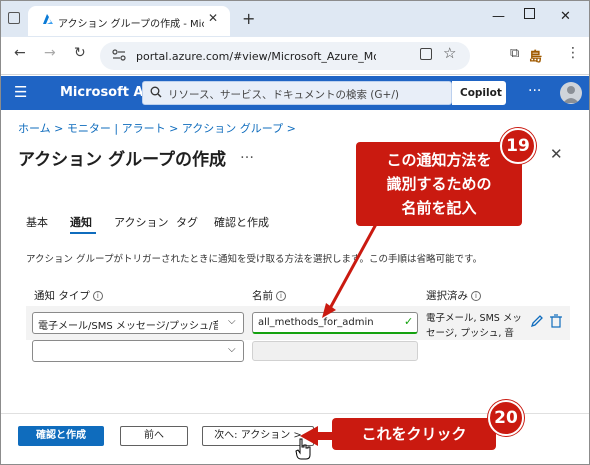  I want to click on tab-notifications: 通知, so click(81, 222).